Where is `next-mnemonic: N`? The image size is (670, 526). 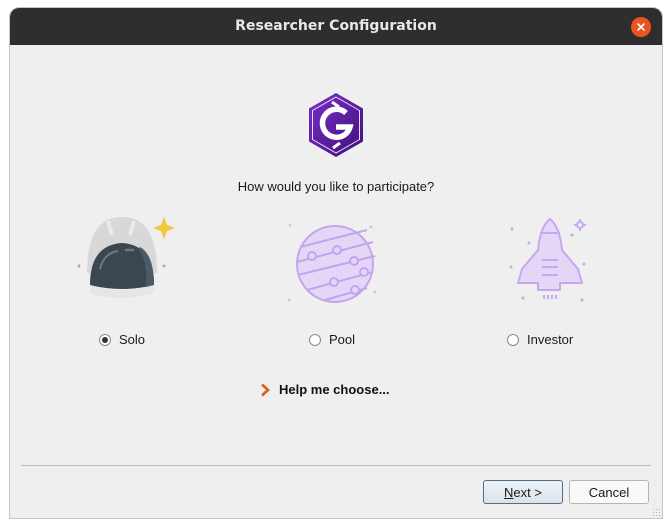
next-mnemonic: N is located at coordinates (509, 492).